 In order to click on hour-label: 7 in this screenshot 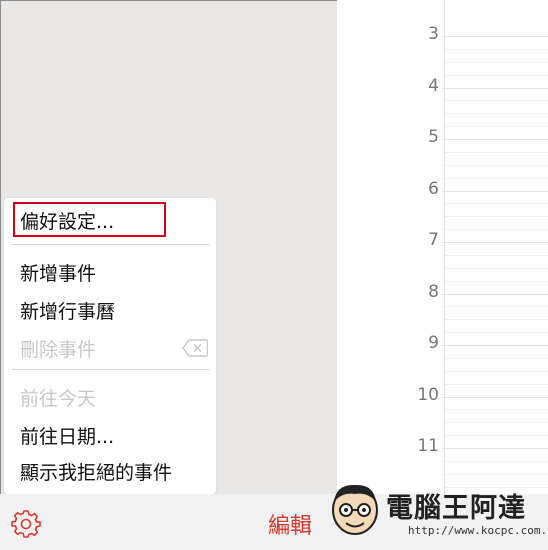, I will do `click(433, 240)`.